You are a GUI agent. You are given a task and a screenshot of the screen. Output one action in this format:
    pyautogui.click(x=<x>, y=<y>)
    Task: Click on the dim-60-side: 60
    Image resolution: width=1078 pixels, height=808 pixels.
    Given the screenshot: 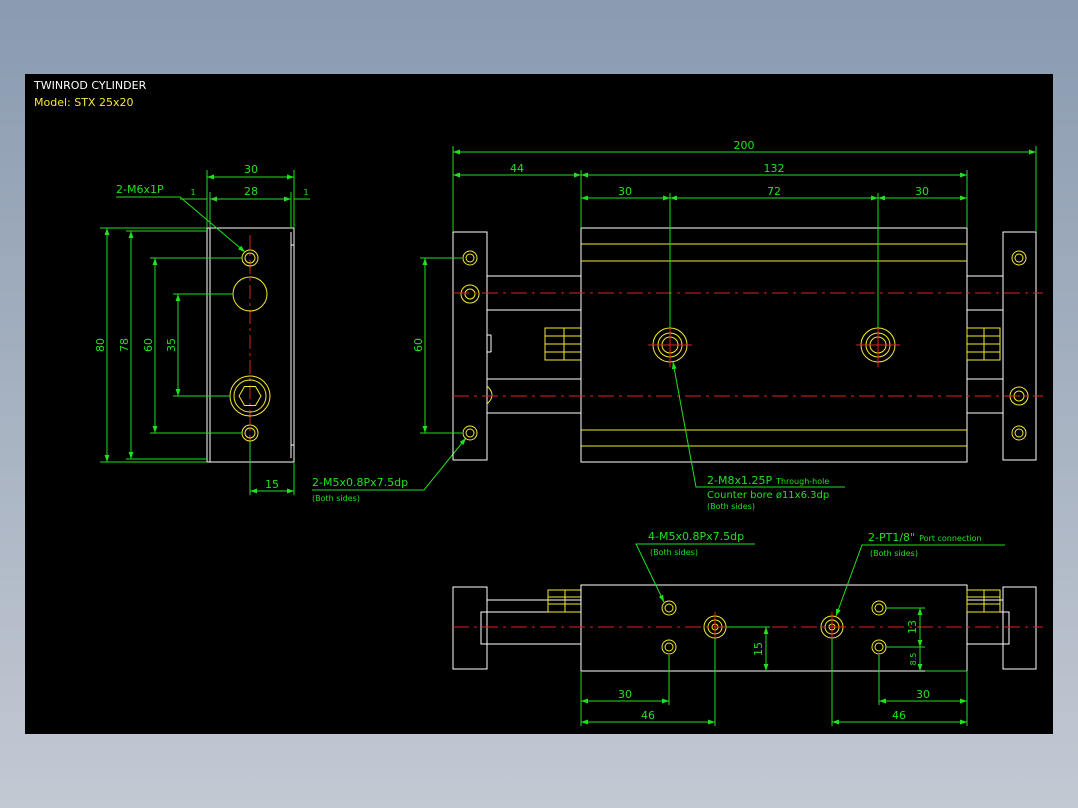 What is the action you would take?
    pyautogui.click(x=148, y=345)
    